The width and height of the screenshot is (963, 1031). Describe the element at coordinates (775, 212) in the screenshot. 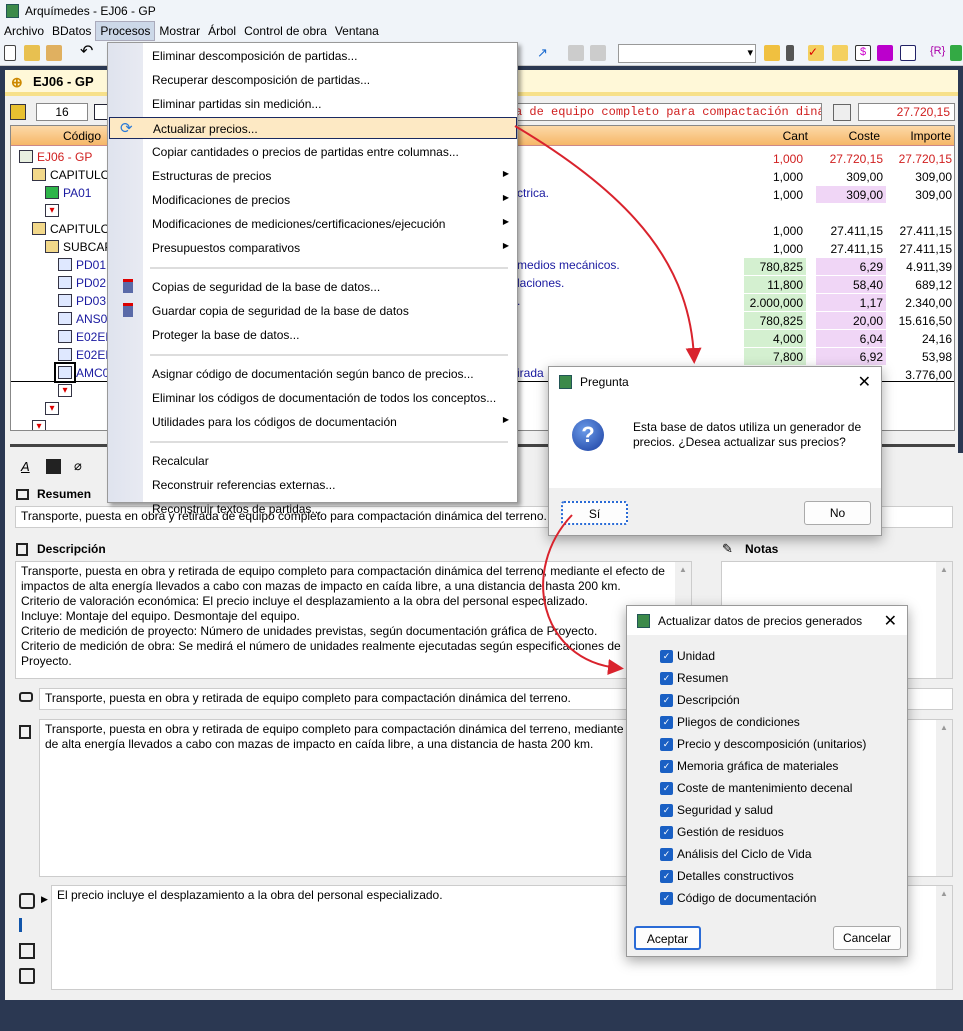

I see `row-cant` at that location.